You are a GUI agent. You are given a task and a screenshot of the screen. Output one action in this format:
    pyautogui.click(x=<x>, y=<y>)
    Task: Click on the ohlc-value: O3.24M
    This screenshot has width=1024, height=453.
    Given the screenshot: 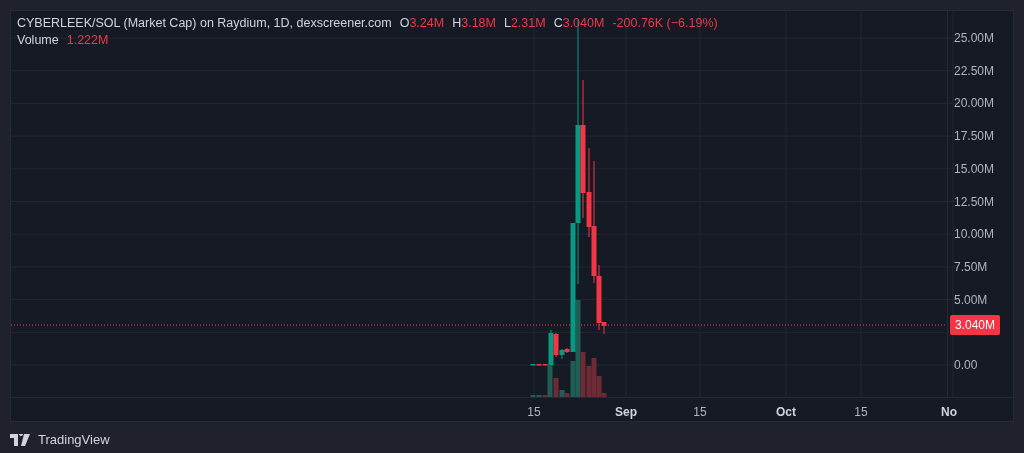 What is the action you would take?
    pyautogui.click(x=422, y=23)
    